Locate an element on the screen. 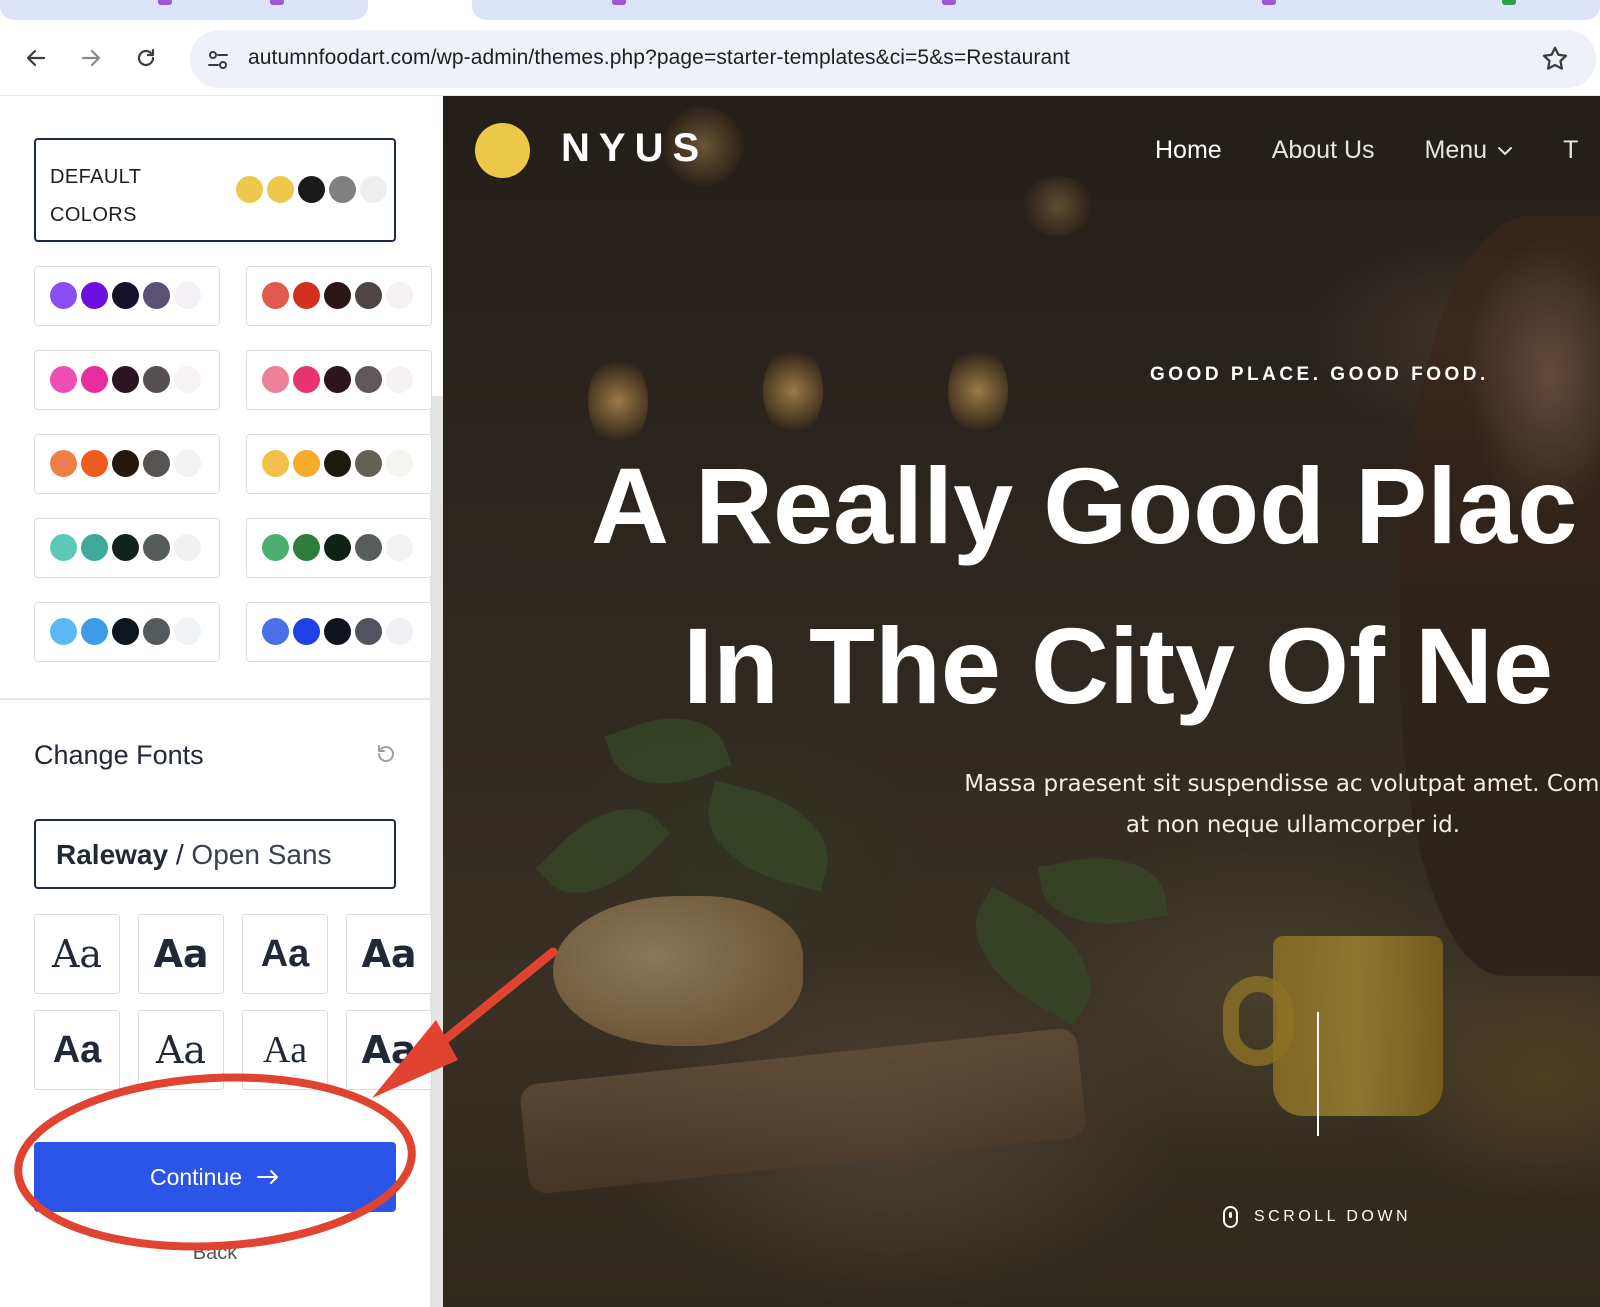  nav-about: About Us is located at coordinates (1323, 150).